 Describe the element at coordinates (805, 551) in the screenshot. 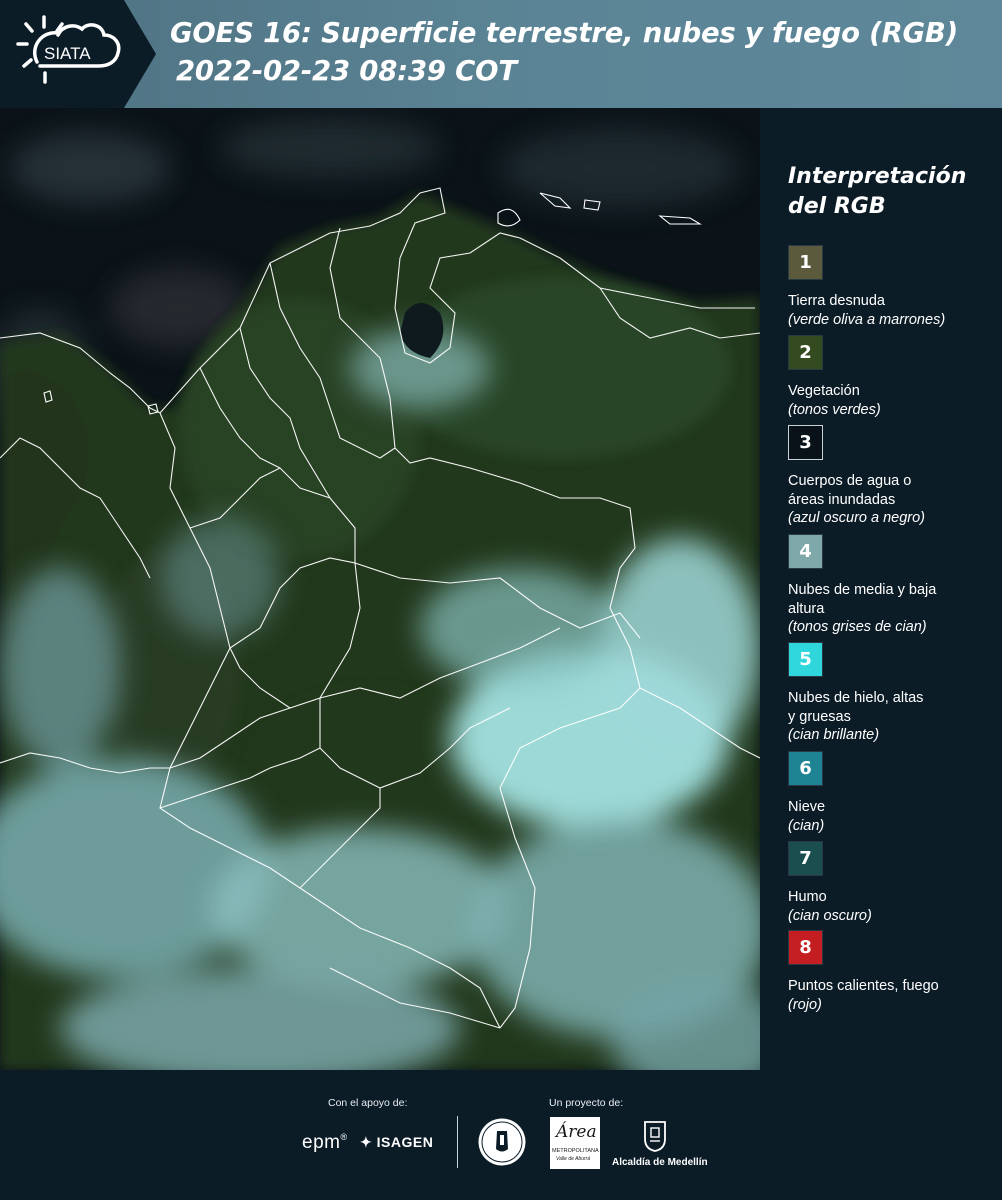

I see `legend-swatch: 4` at that location.